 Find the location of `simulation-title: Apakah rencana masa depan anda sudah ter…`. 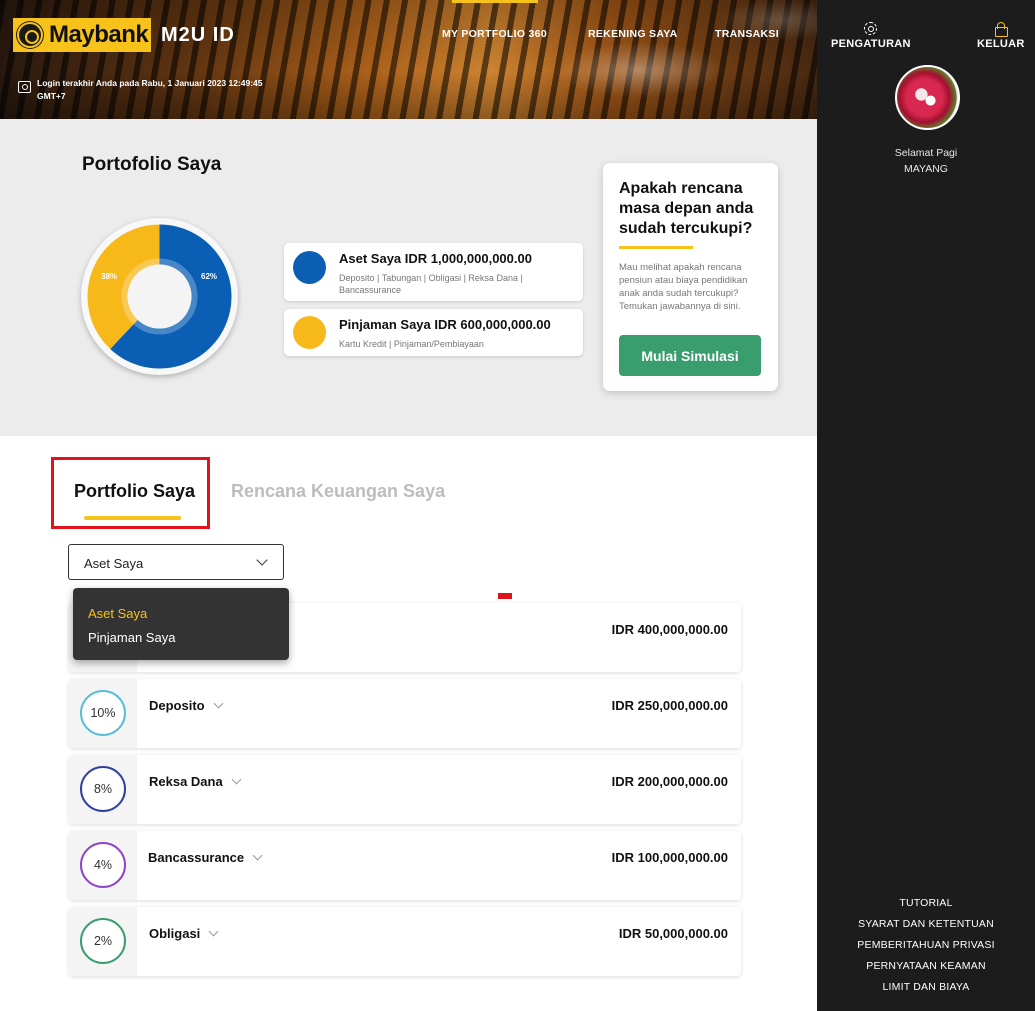

simulation-title: Apakah rencana masa depan anda sudah ter… is located at coordinates (686, 208).